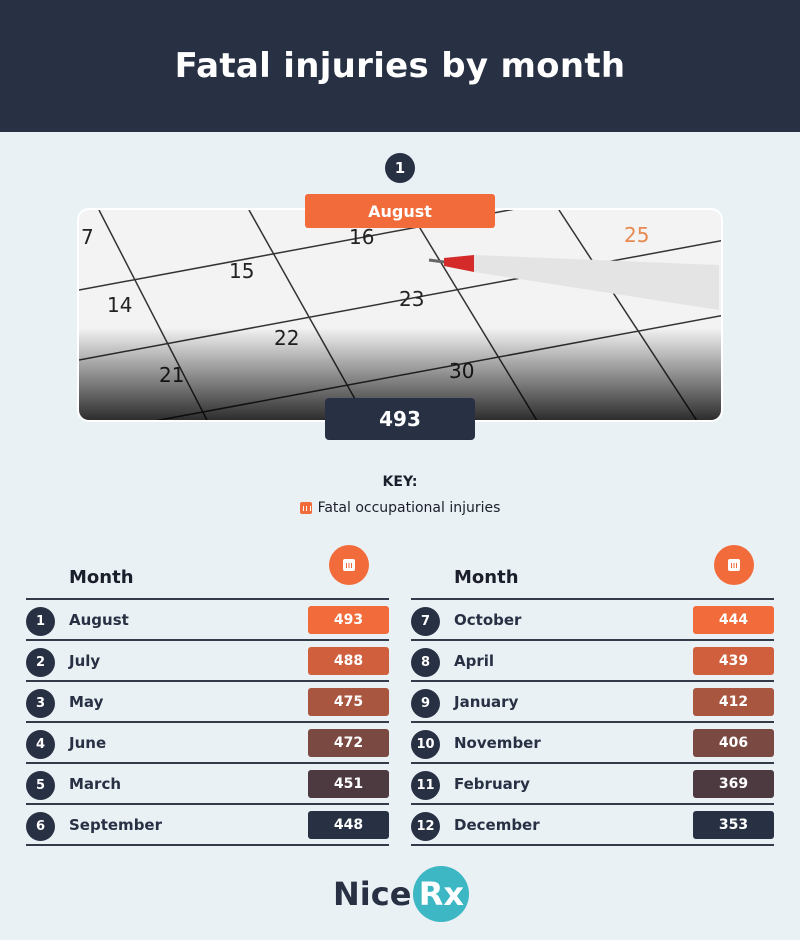  I want to click on highlight-month: August, so click(400, 211).